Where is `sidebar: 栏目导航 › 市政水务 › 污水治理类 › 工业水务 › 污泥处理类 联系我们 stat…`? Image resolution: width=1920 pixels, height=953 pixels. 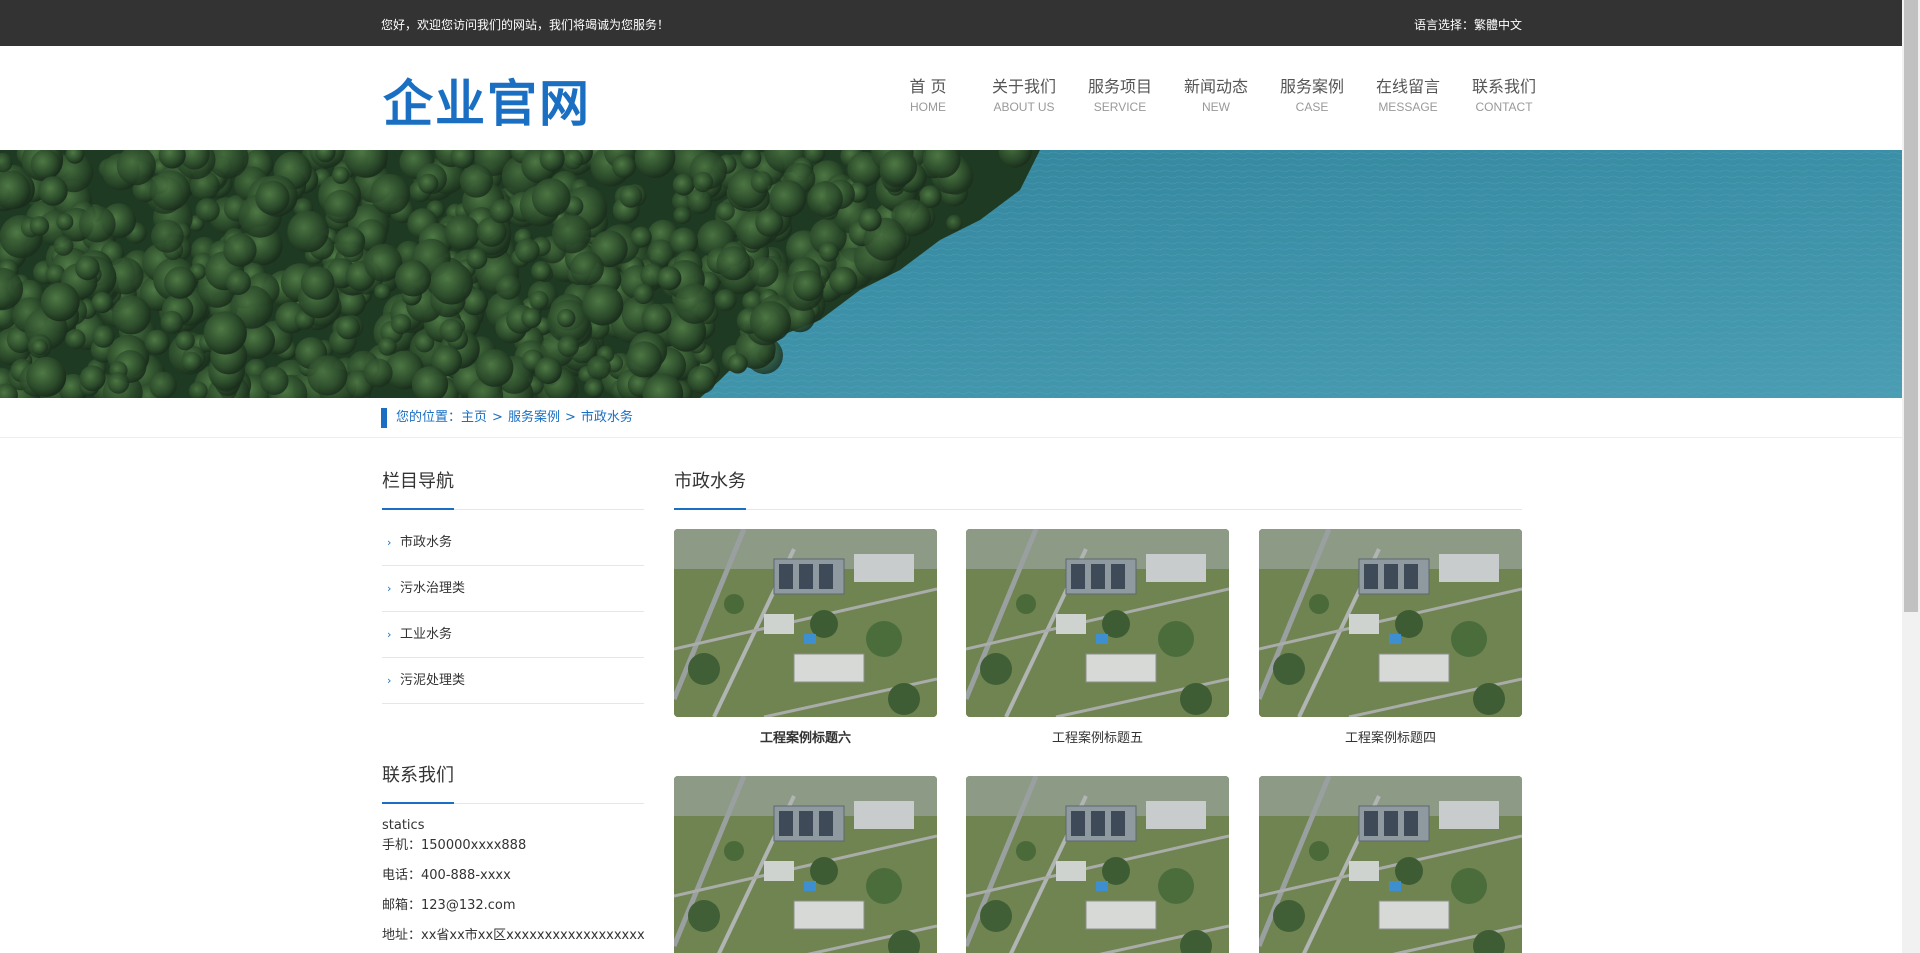 sidebar: 栏目导航 › 市政水务 › 污水治理类 › 工业水务 › 污泥处理类 联系我们 stat… is located at coordinates (513, 711).